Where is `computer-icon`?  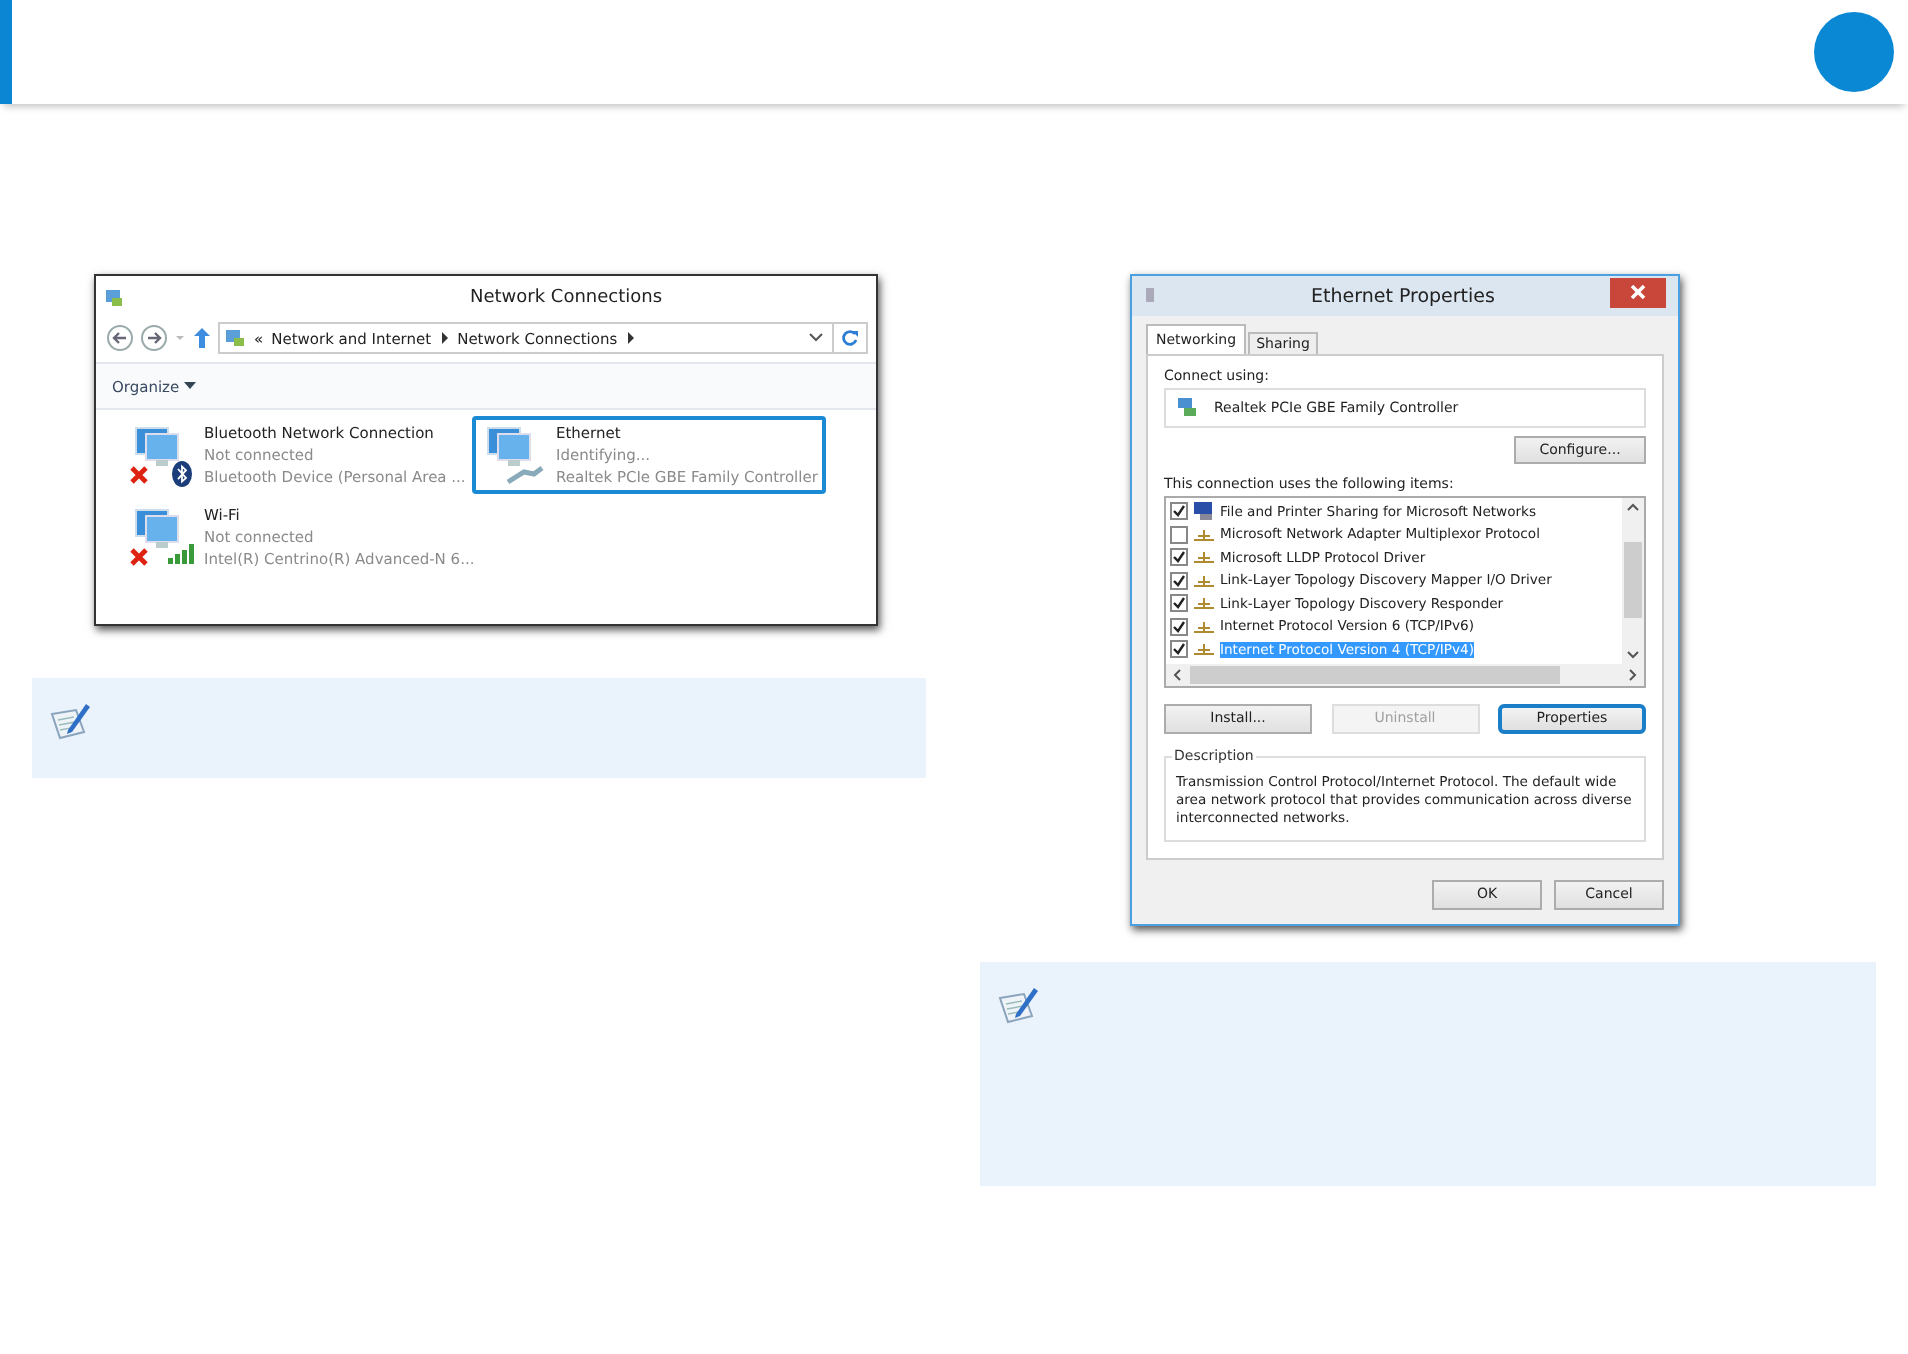
computer-icon is located at coordinates (1204, 511).